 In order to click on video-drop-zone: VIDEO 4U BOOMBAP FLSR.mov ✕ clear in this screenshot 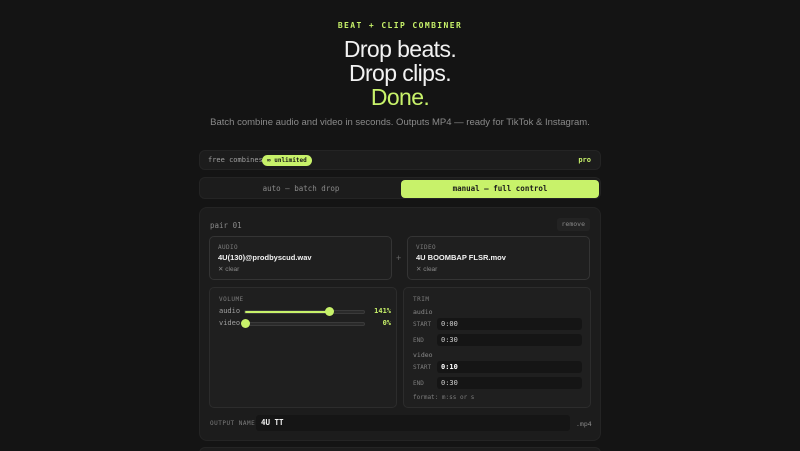, I will do `click(498, 258)`.